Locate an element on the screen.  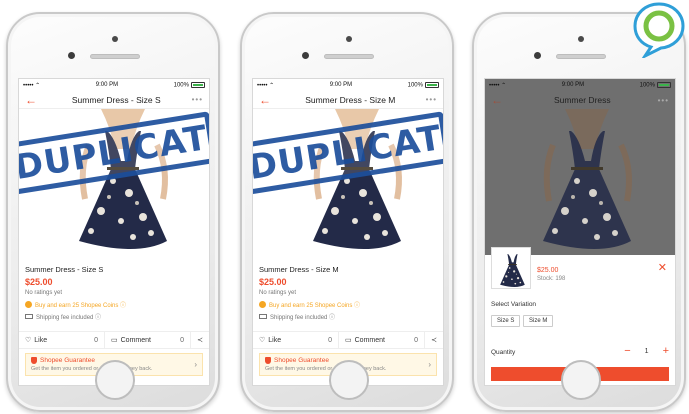
dimmed-product-image is located at coordinates (580, 189).